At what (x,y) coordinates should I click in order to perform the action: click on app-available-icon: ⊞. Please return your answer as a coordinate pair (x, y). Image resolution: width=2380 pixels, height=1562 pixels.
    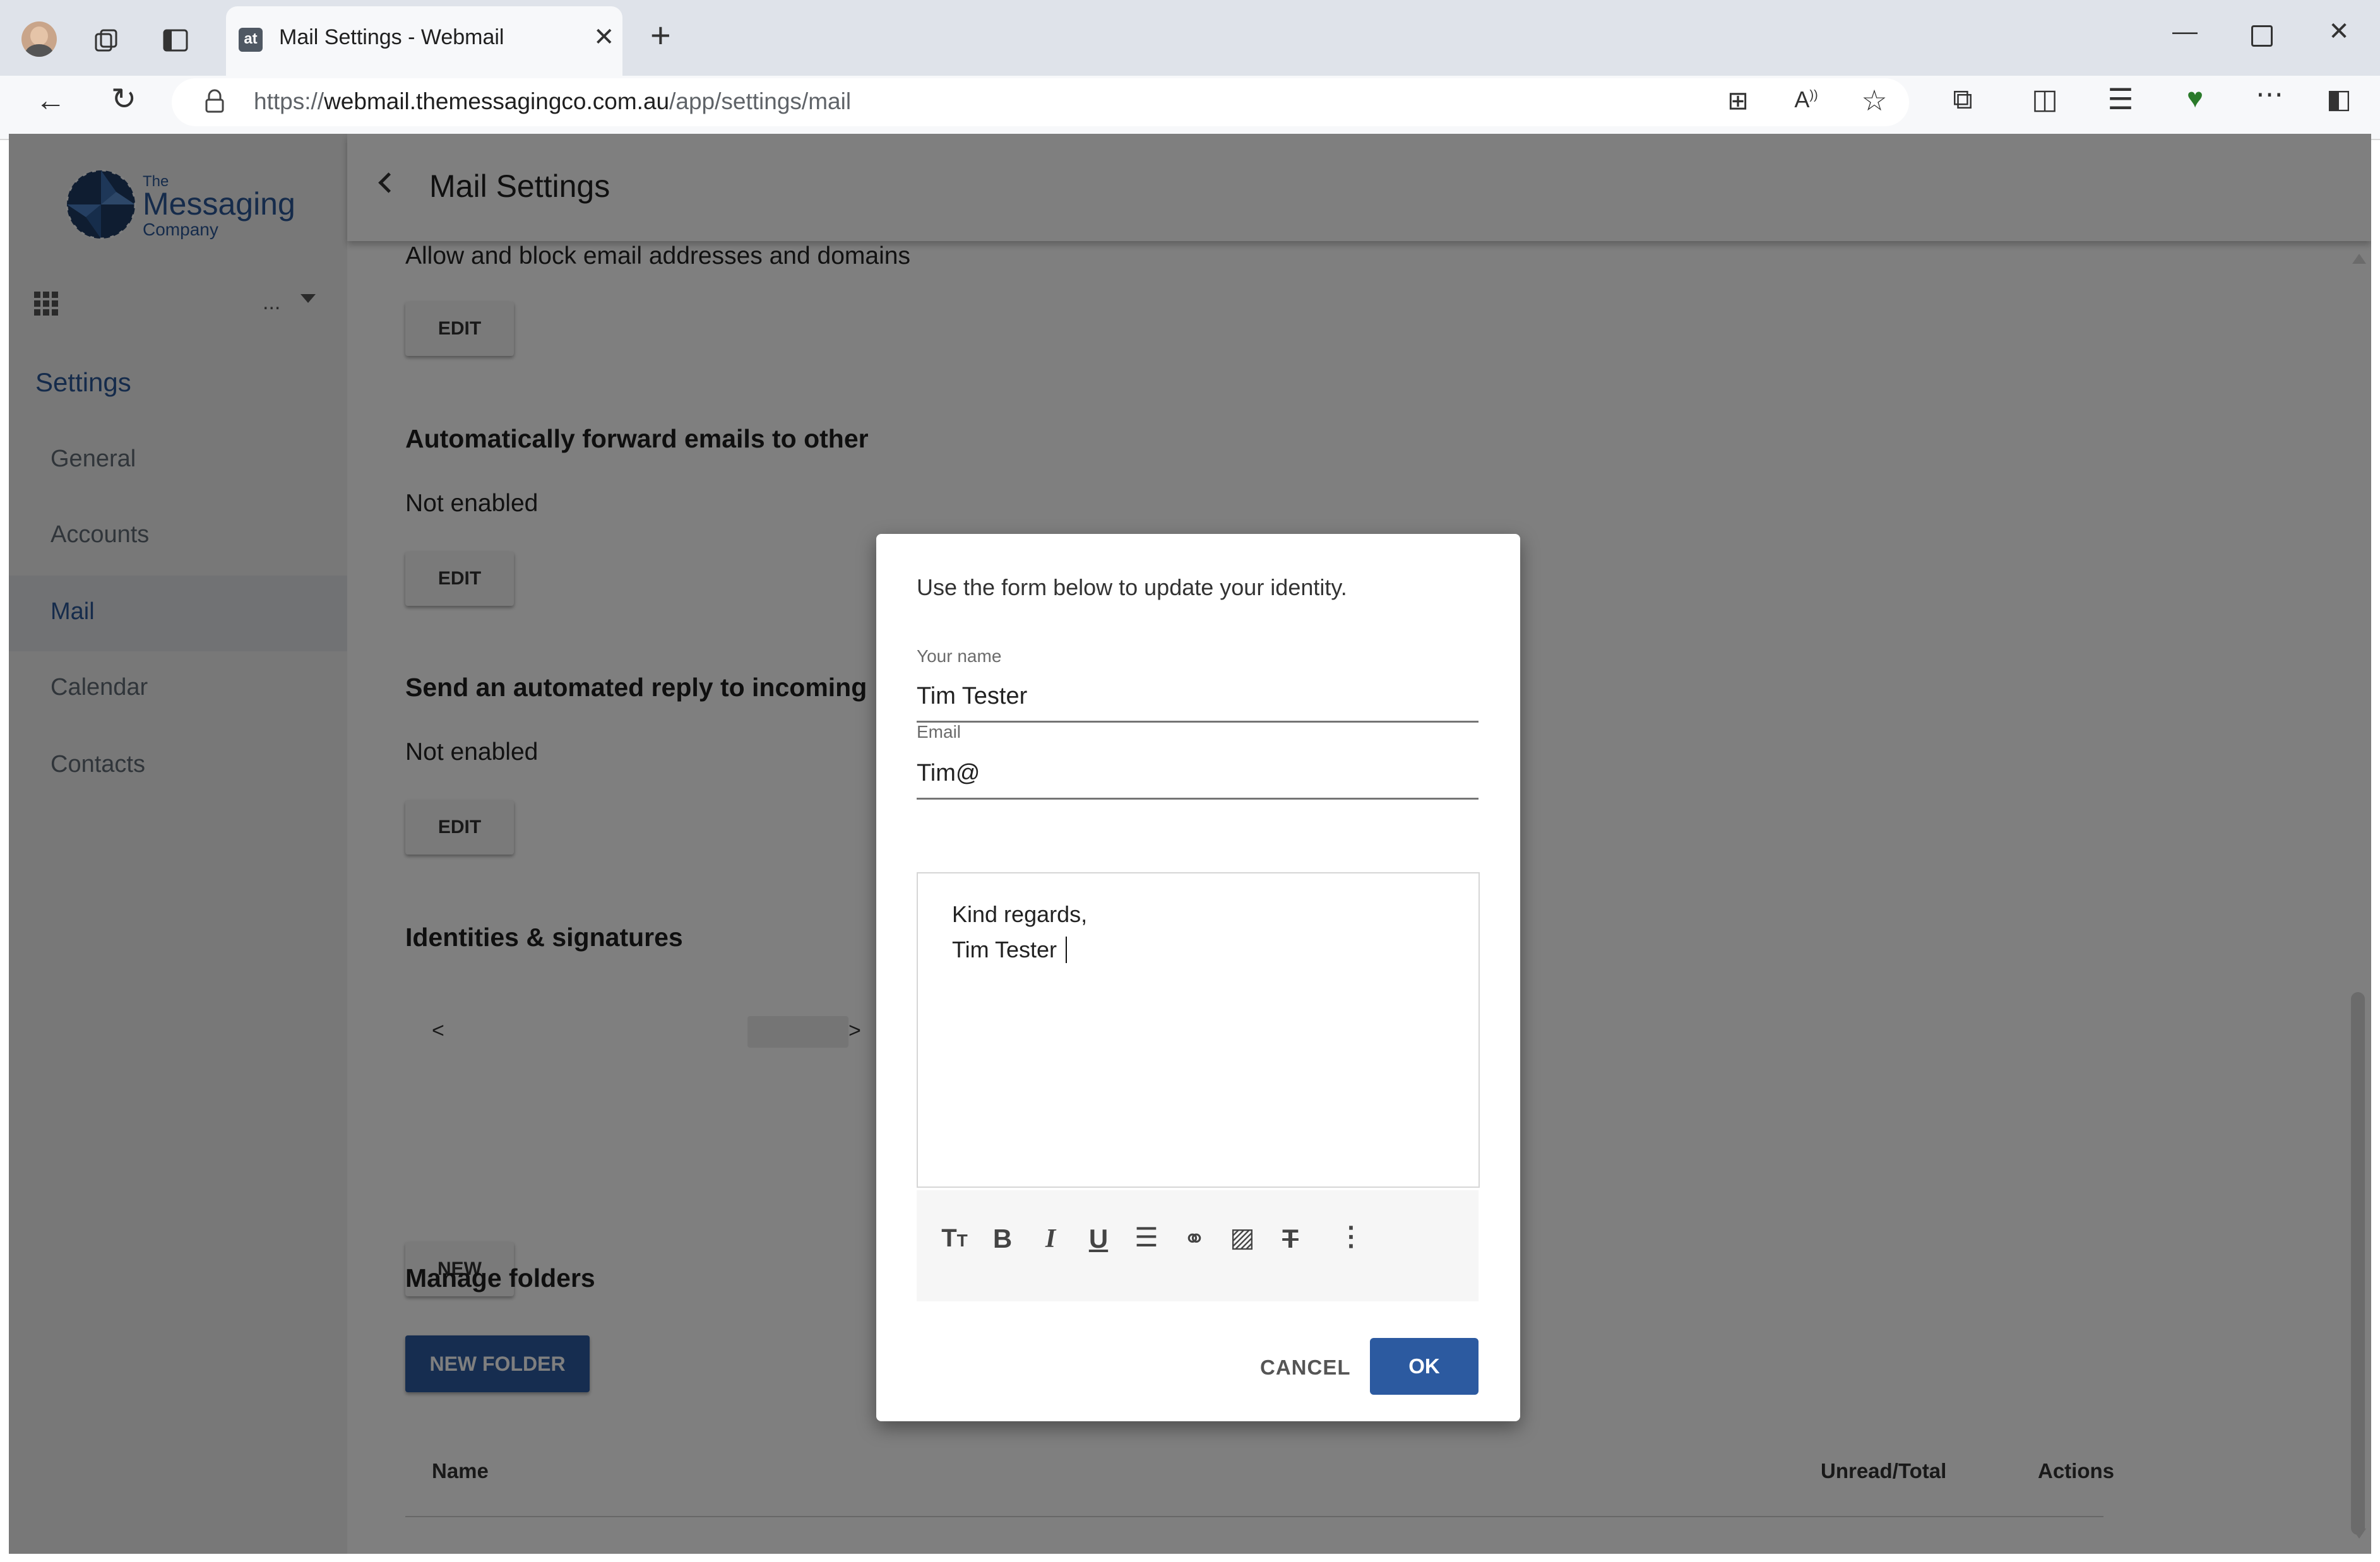
    Looking at the image, I should click on (1738, 101).